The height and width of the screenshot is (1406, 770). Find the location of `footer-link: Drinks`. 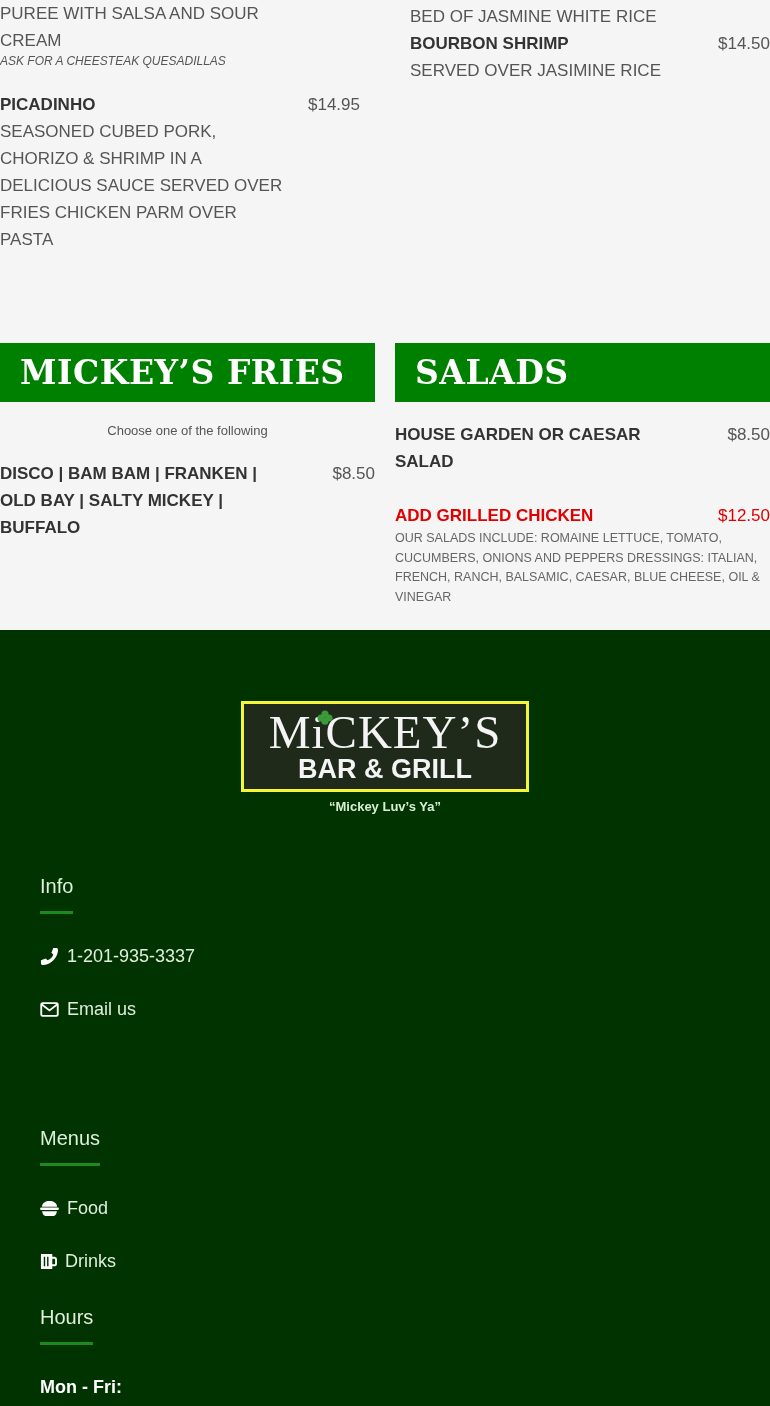

footer-link: Drinks is located at coordinates (78, 1261).